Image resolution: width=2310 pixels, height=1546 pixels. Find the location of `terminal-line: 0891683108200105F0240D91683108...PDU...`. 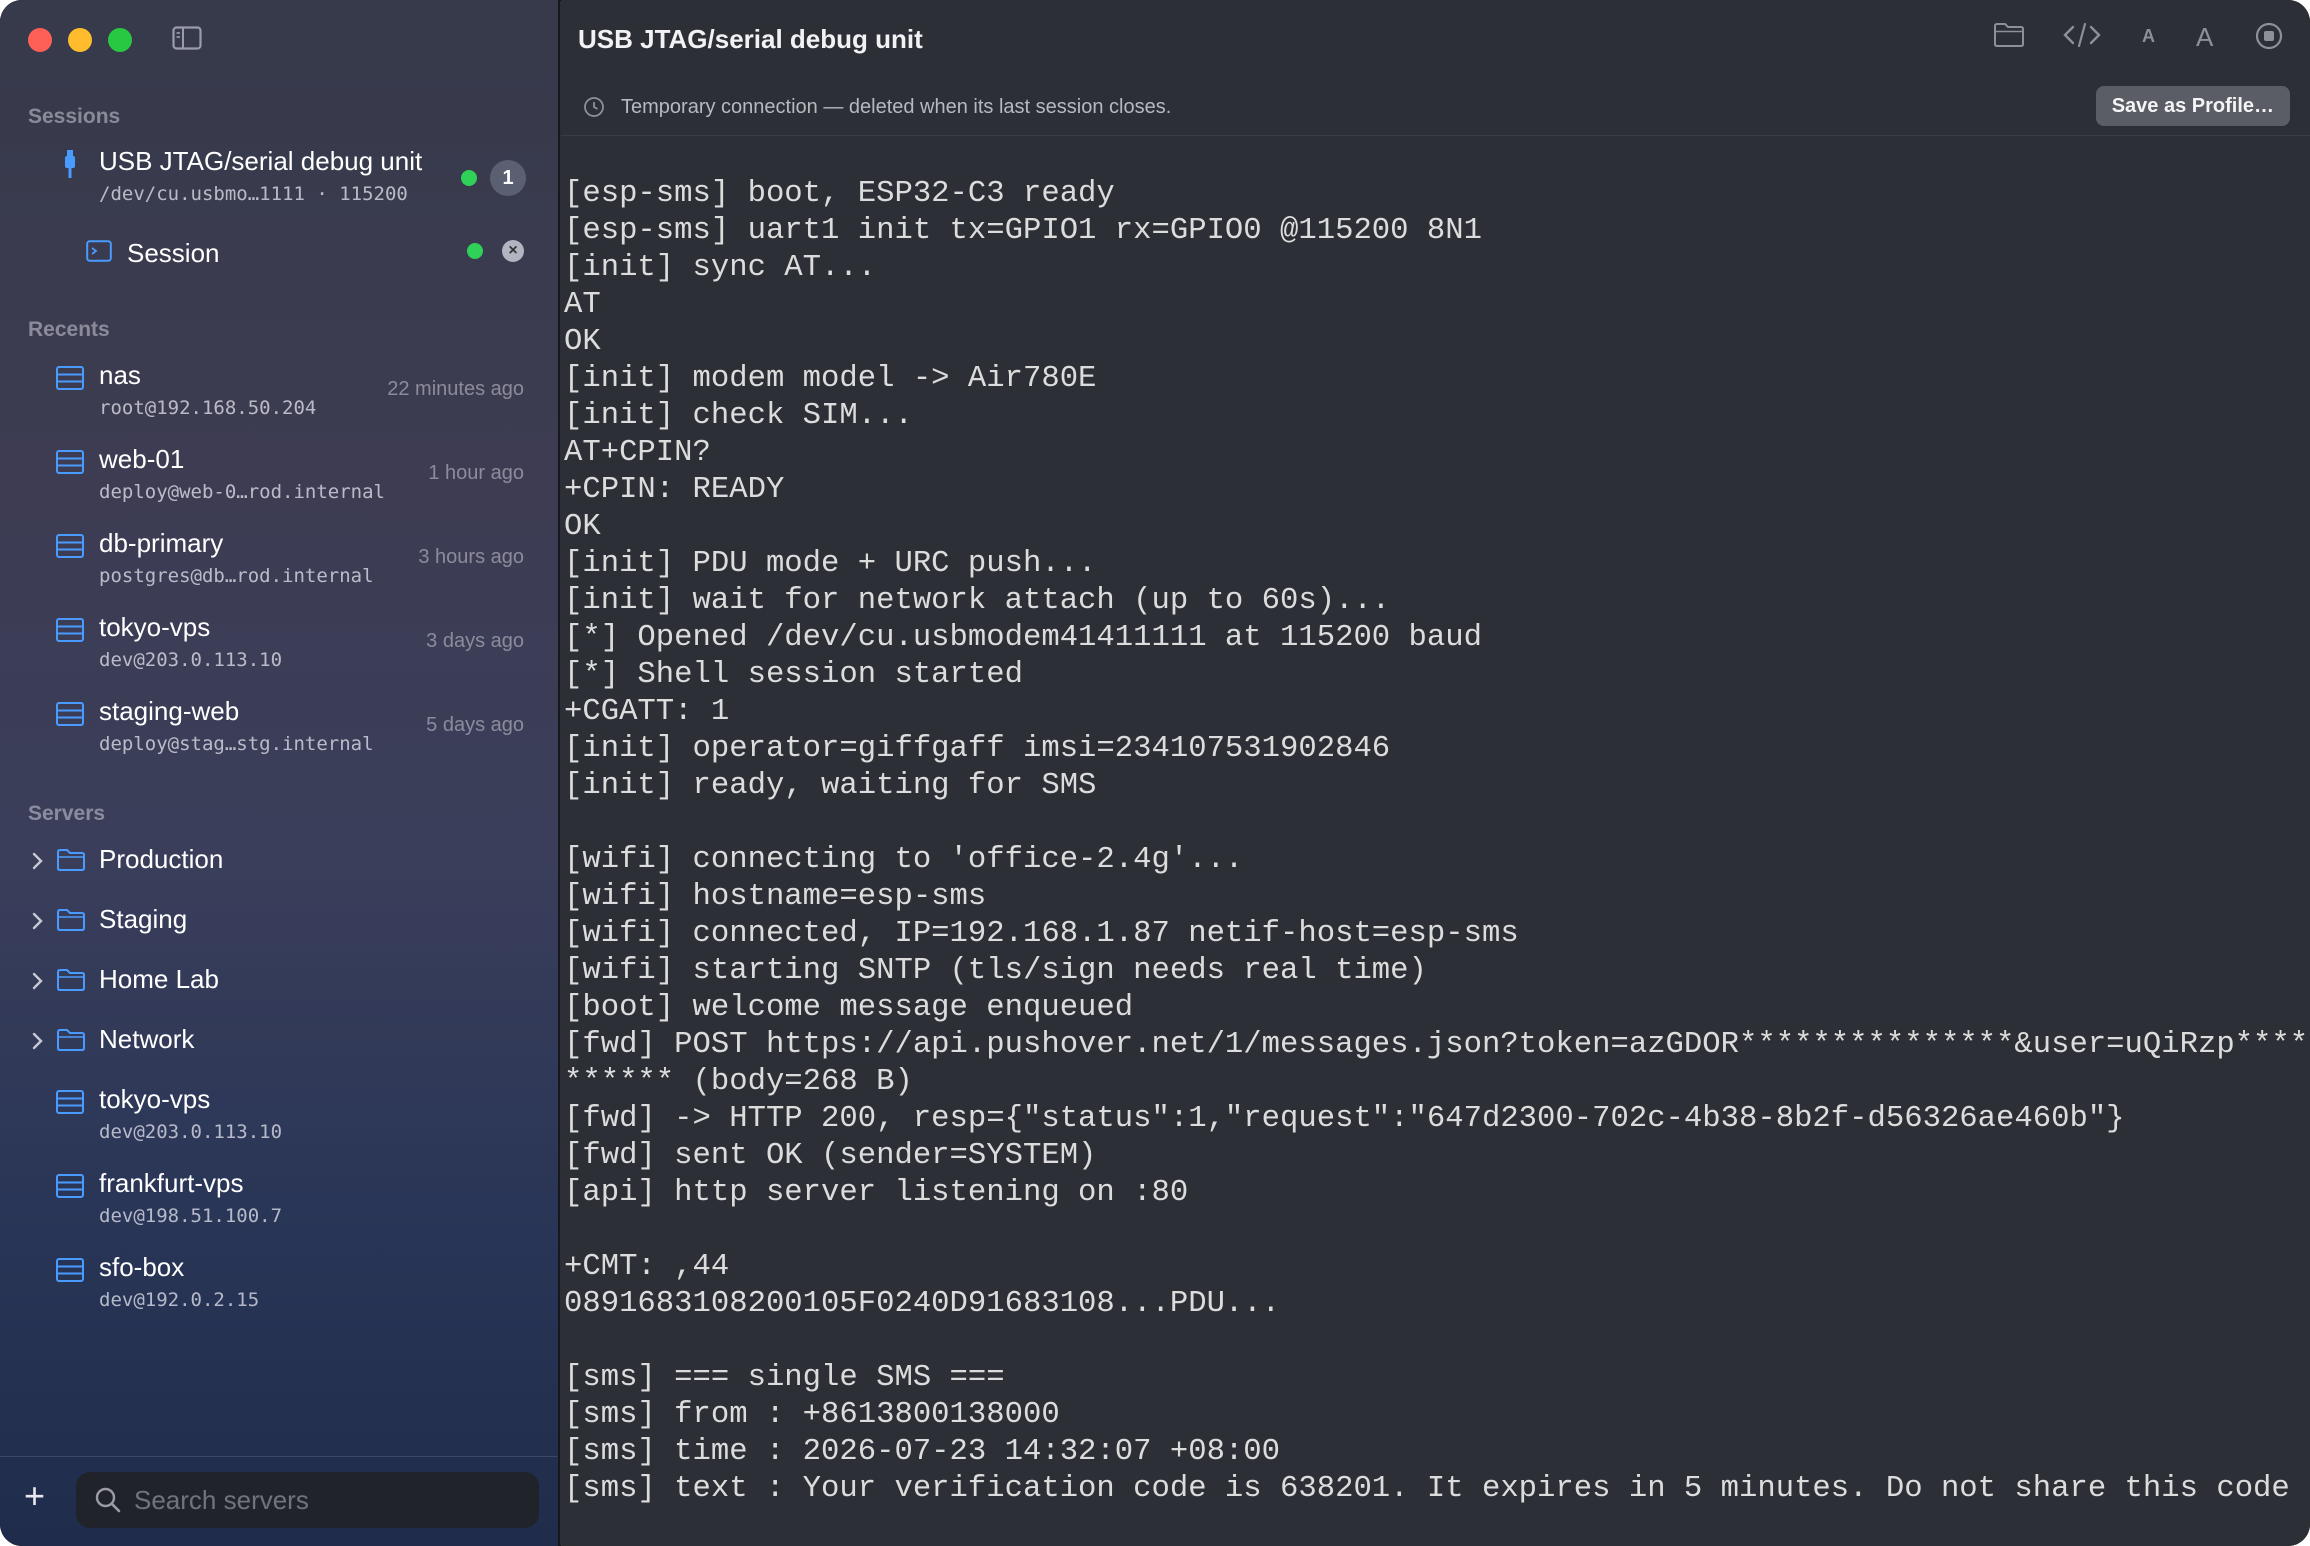

terminal-line: 0891683108200105F0240D91683108...PDU... is located at coordinates (922, 1304).